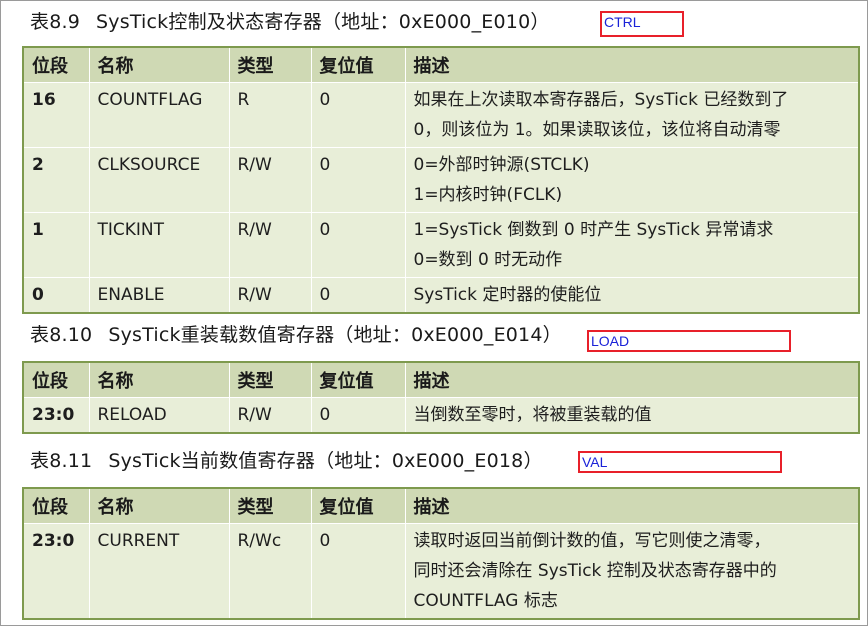  What do you see at coordinates (61, 461) in the screenshot?
I see `table-number: 表8.11` at bounding box center [61, 461].